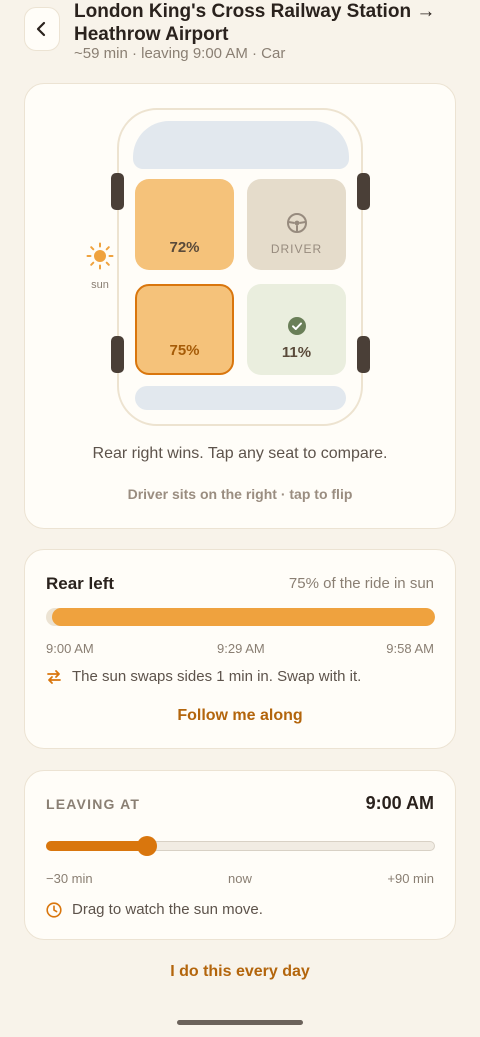 This screenshot has height=1037, width=480. I want to click on wheel-rear-right, so click(363, 354).